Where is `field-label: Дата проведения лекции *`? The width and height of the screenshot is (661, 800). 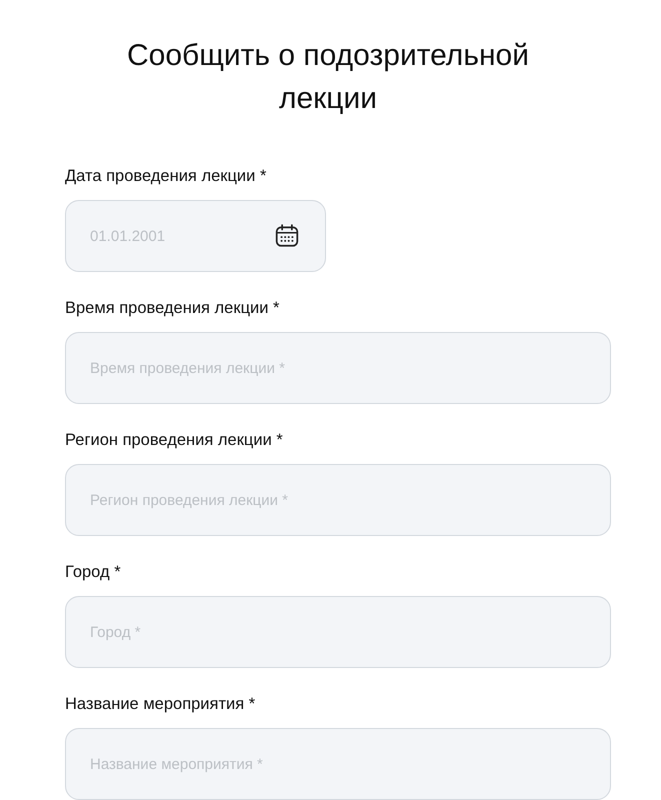 field-label: Дата проведения лекции * is located at coordinates (166, 176).